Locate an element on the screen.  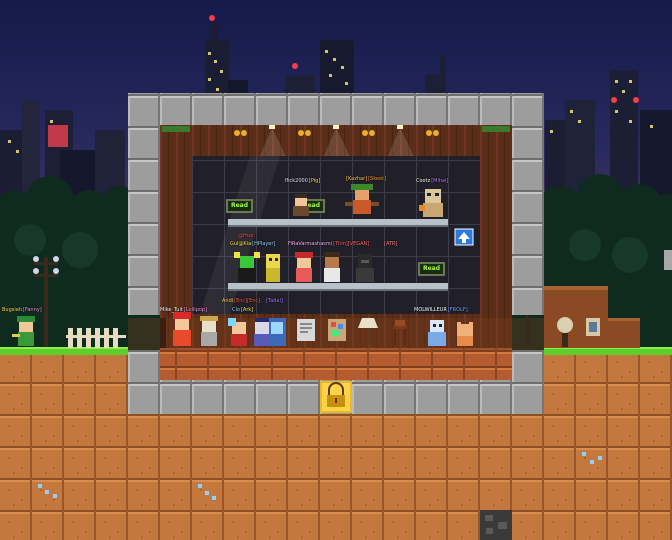
player-name: Bugsiah is located at coordinates (12, 310).